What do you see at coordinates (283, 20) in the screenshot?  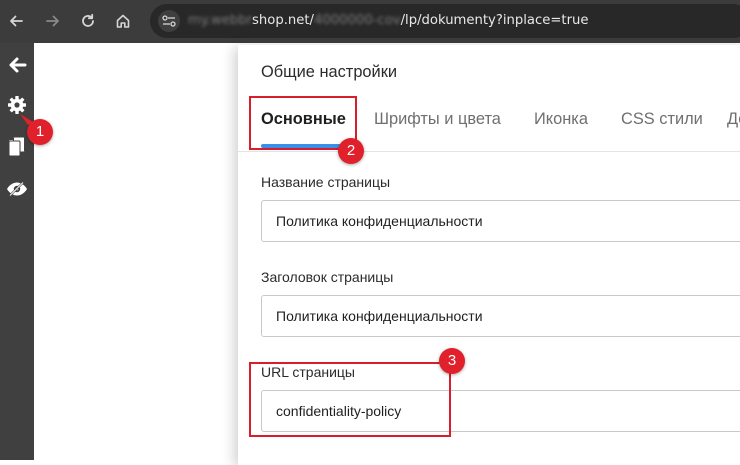 I see `url-domain: shop.net/` at bounding box center [283, 20].